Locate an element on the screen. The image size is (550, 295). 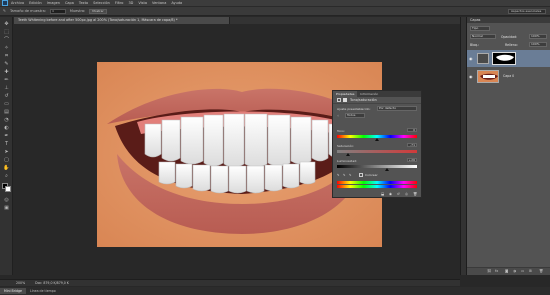
layer-row-image: ◉ Capa 0 is located at coordinates (508, 76).